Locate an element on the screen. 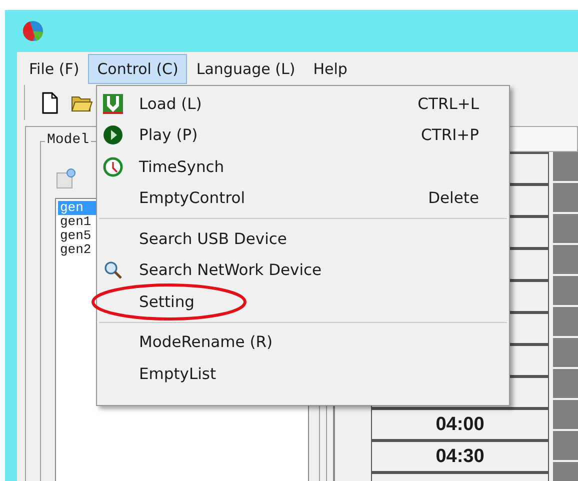  shortcut-text: CTRI+P is located at coordinates (450, 135).